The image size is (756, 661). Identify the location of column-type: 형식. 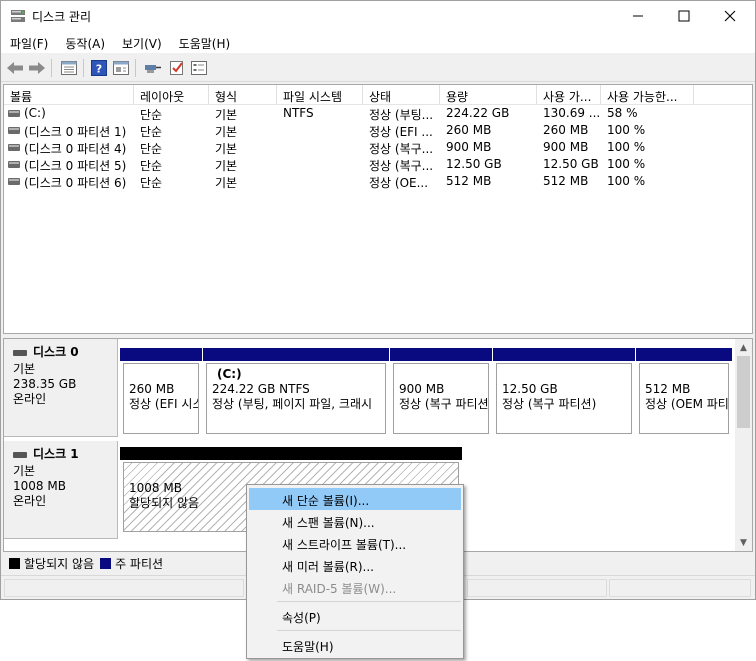
(243, 95).